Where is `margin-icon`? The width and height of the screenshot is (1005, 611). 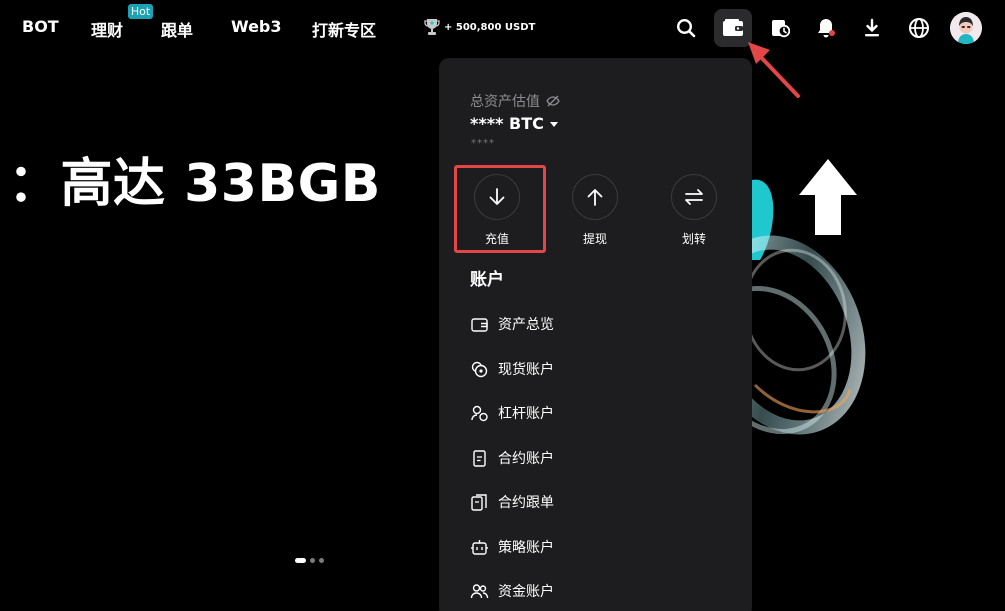 margin-icon is located at coordinates (479, 413).